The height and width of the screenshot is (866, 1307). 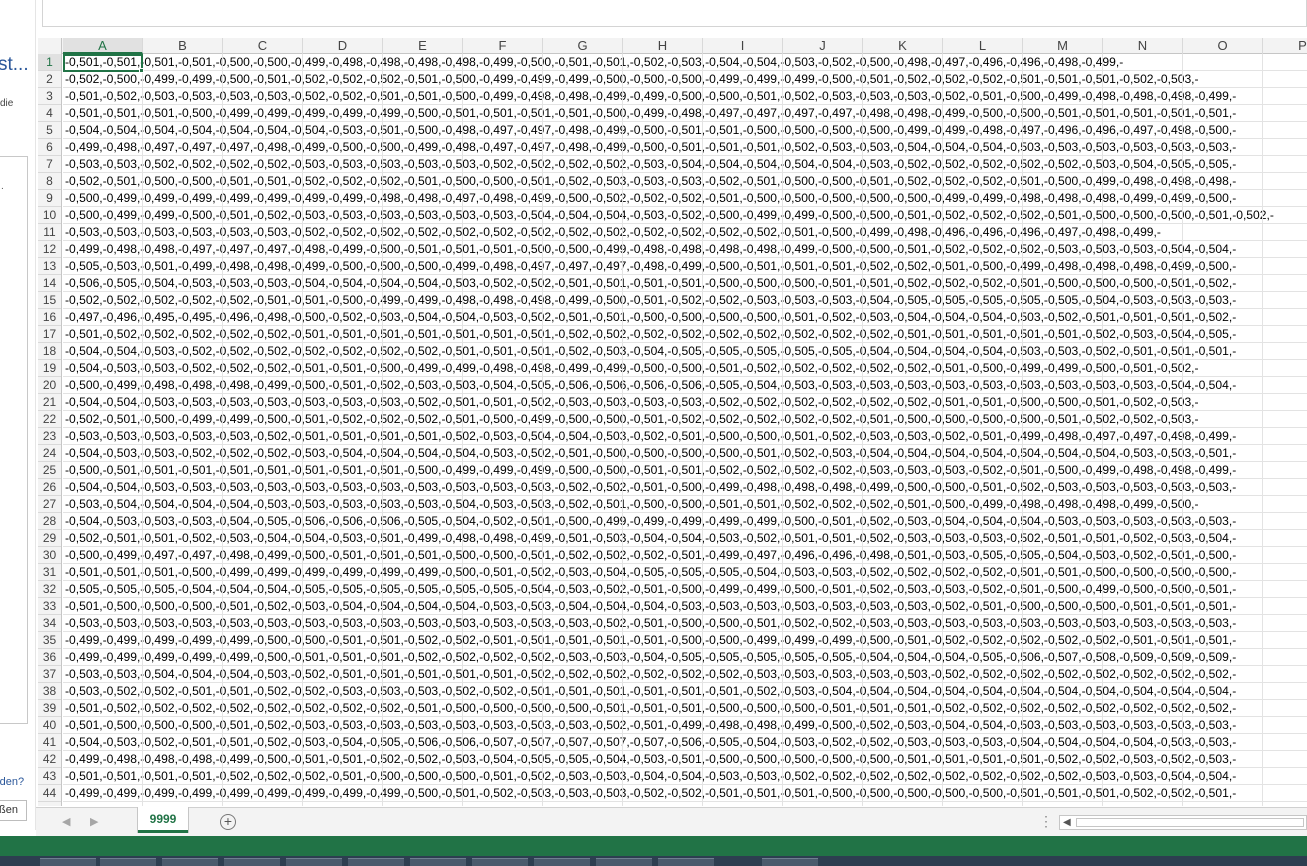 I want to click on horizontal-scrollbar: ◀, so click(x=1183, y=822).